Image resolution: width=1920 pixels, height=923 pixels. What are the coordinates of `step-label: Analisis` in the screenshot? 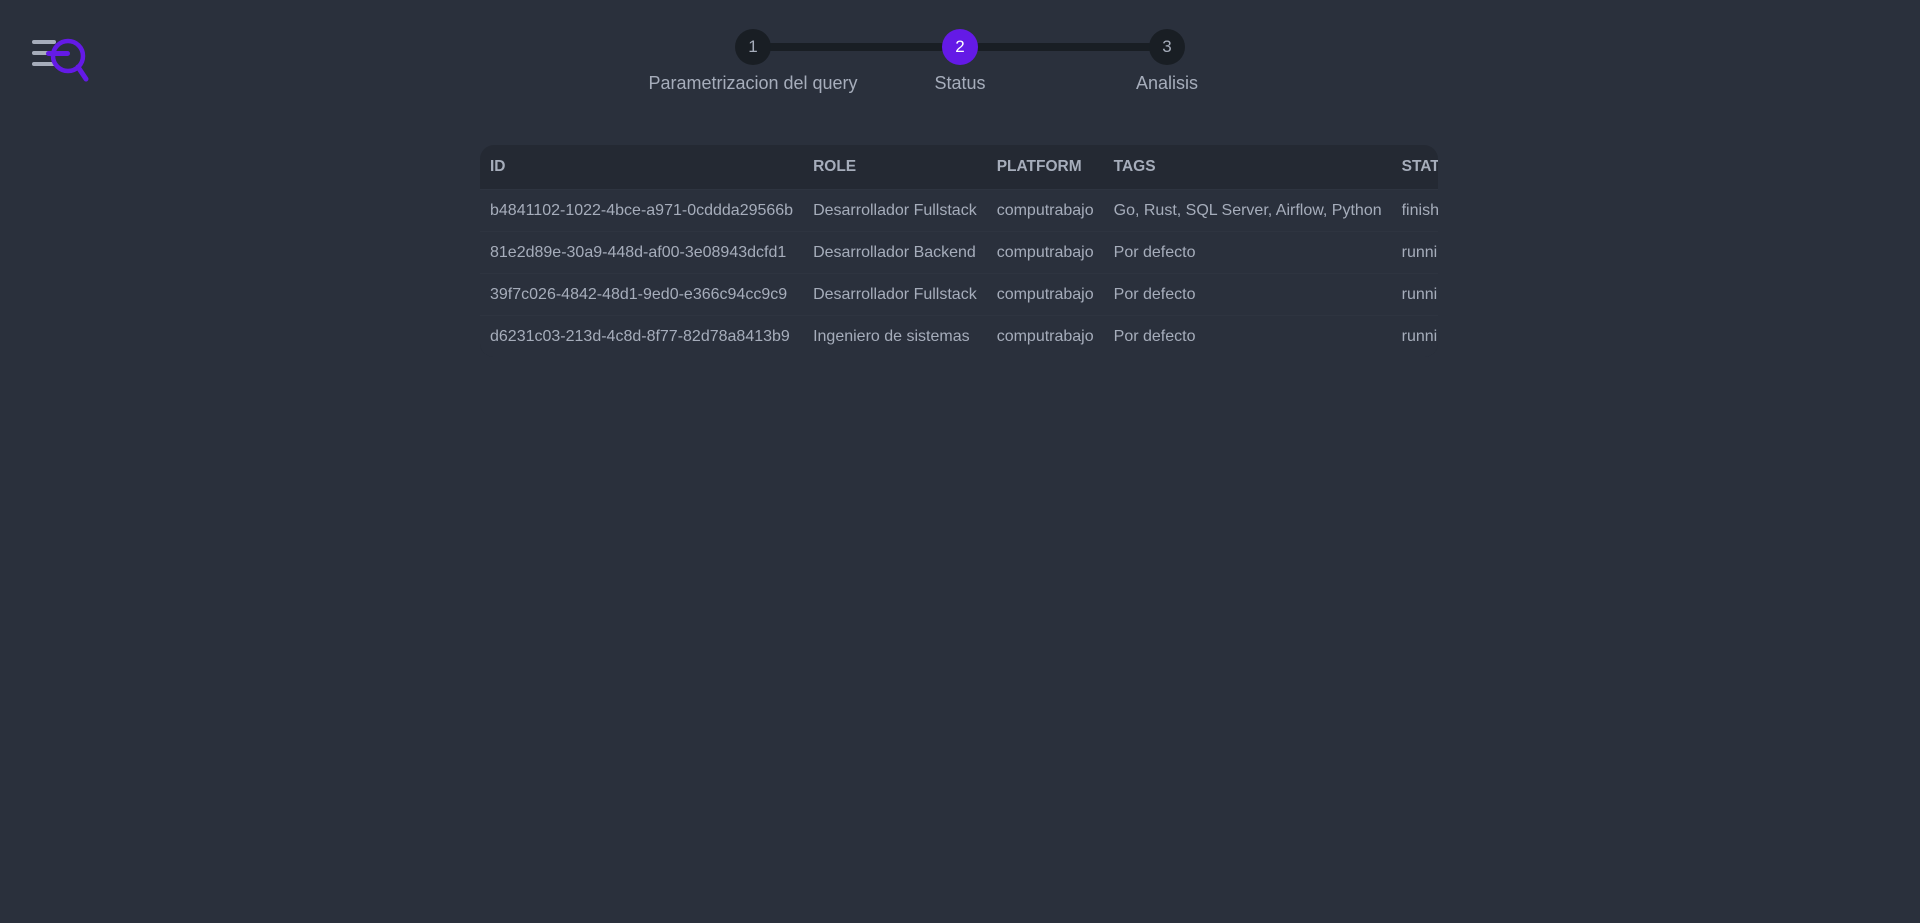 It's located at (1167, 83).